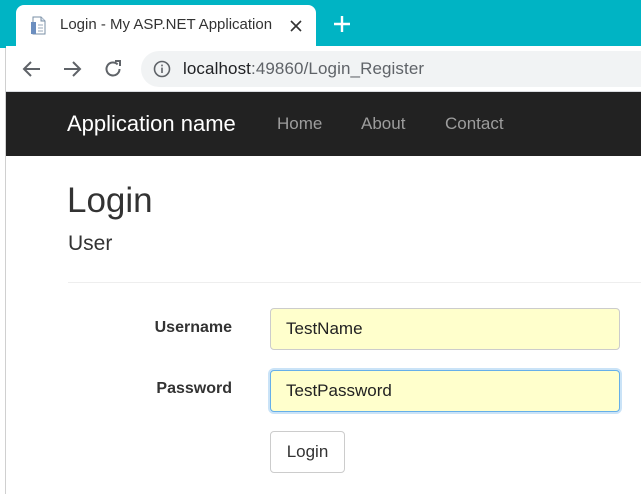 Image resolution: width=641 pixels, height=494 pixels. I want to click on nav-link-home: Home, so click(299, 124).